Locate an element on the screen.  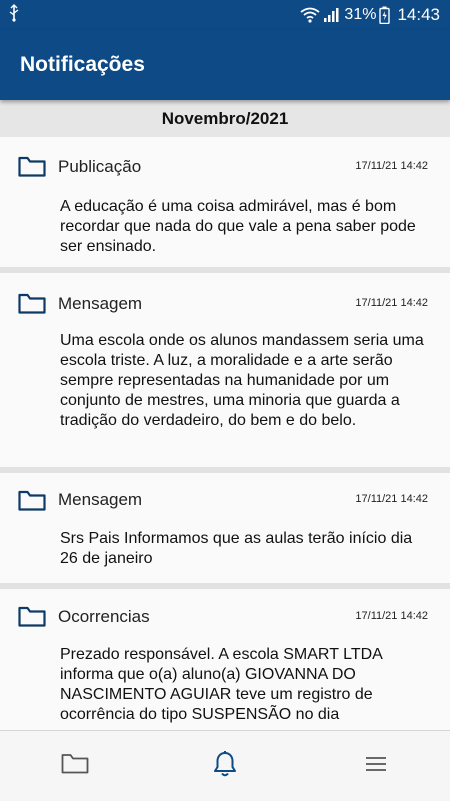
month-section-header: Novembro/2021 is located at coordinates (225, 118).